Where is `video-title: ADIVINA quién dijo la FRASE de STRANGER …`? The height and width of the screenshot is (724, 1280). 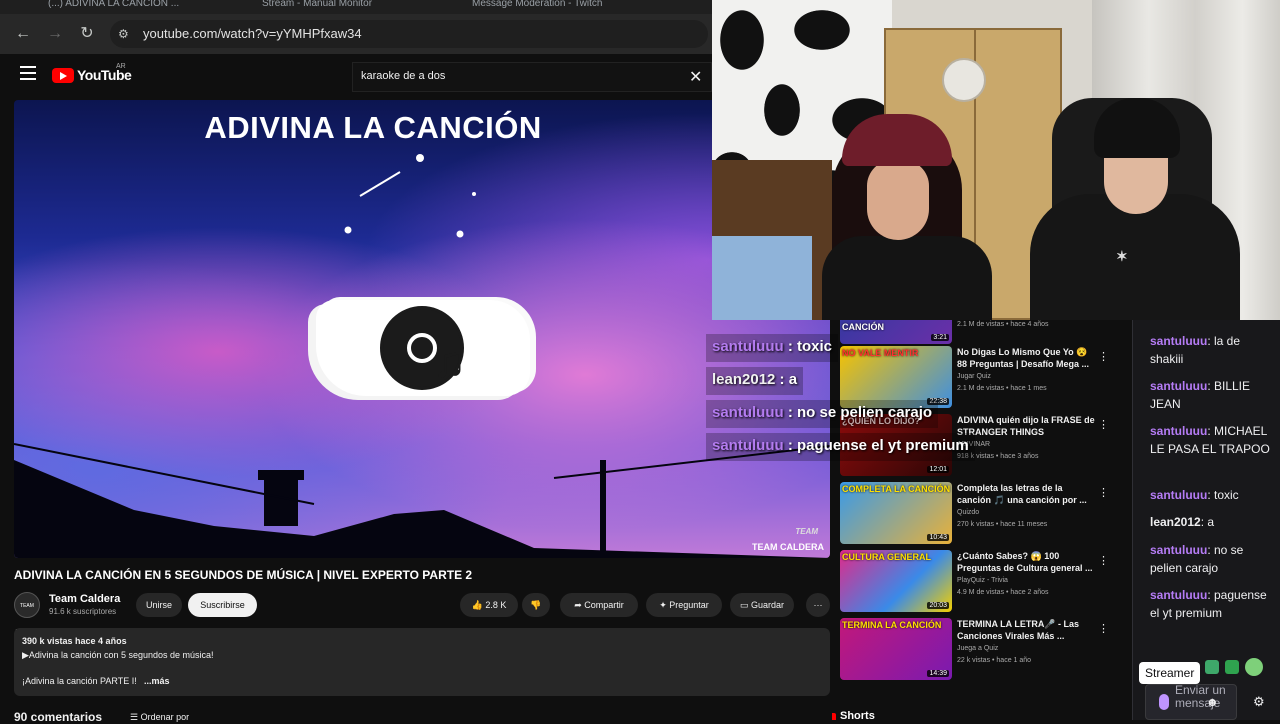
video-title: ADIVINA quién dijo la FRASE de STRANGER … is located at coordinates (1027, 426).